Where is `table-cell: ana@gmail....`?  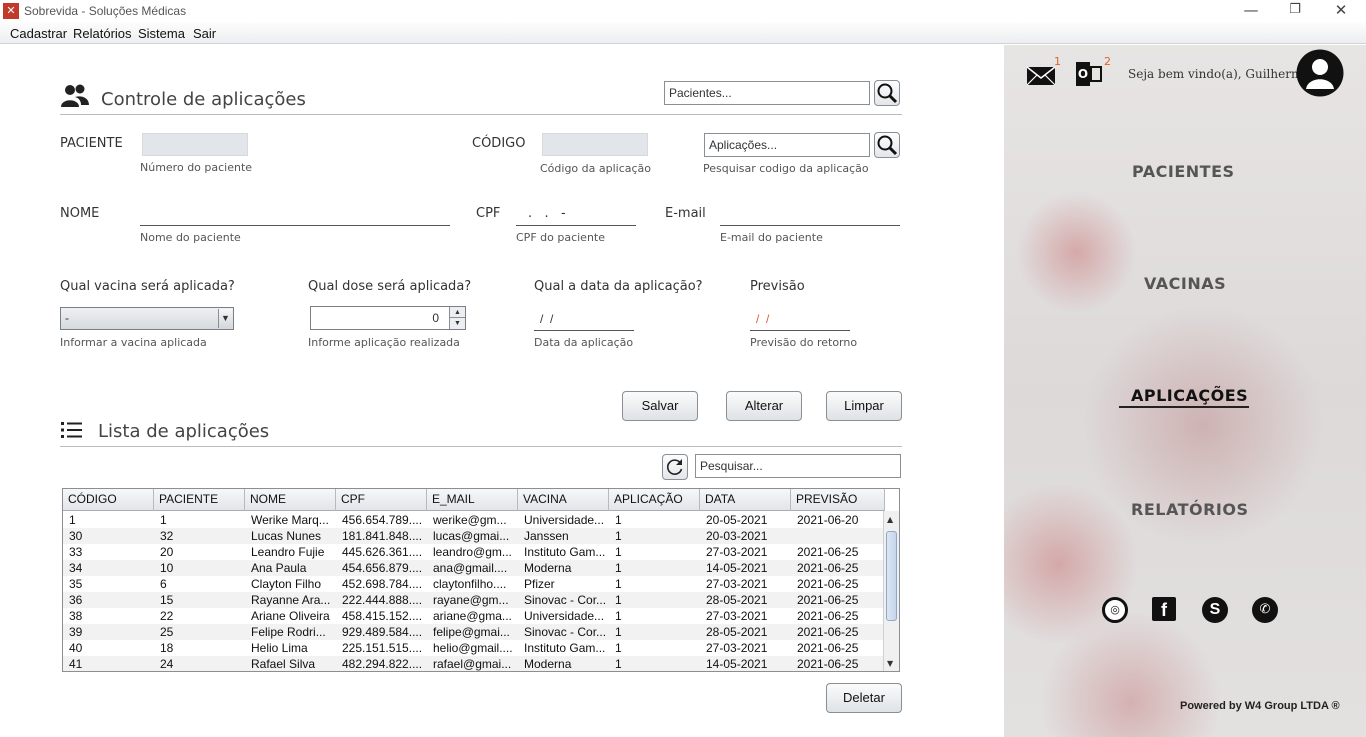 table-cell: ana@gmail.... is located at coordinates (470, 568).